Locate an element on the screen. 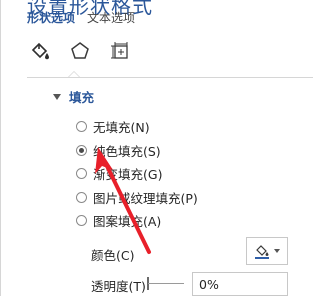  fill-option-label: 图片或纹理填充(P) is located at coordinates (145, 198).